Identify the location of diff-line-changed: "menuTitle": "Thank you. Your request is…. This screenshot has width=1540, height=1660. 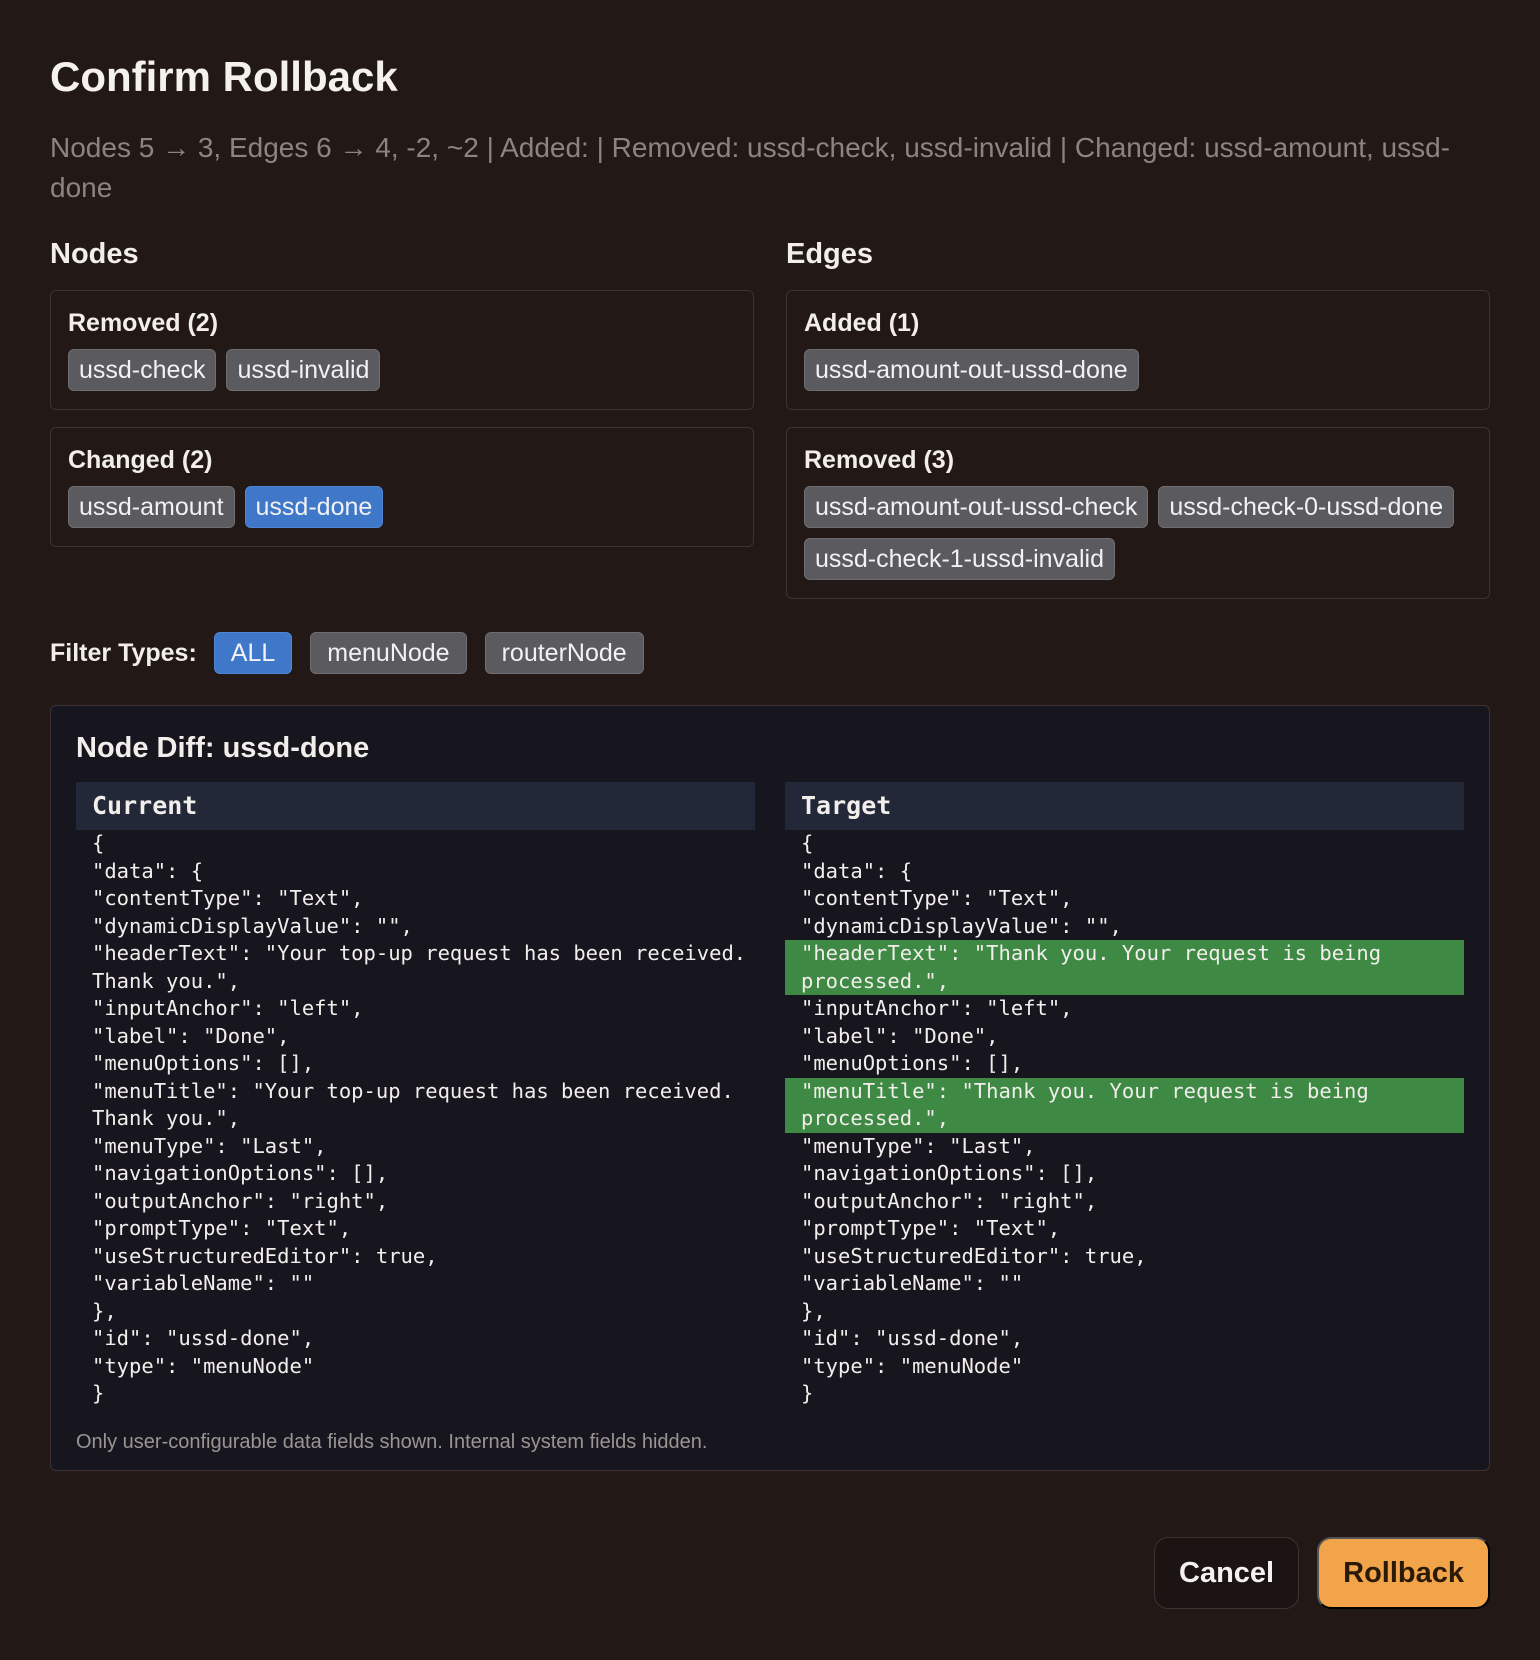
(1124, 1105).